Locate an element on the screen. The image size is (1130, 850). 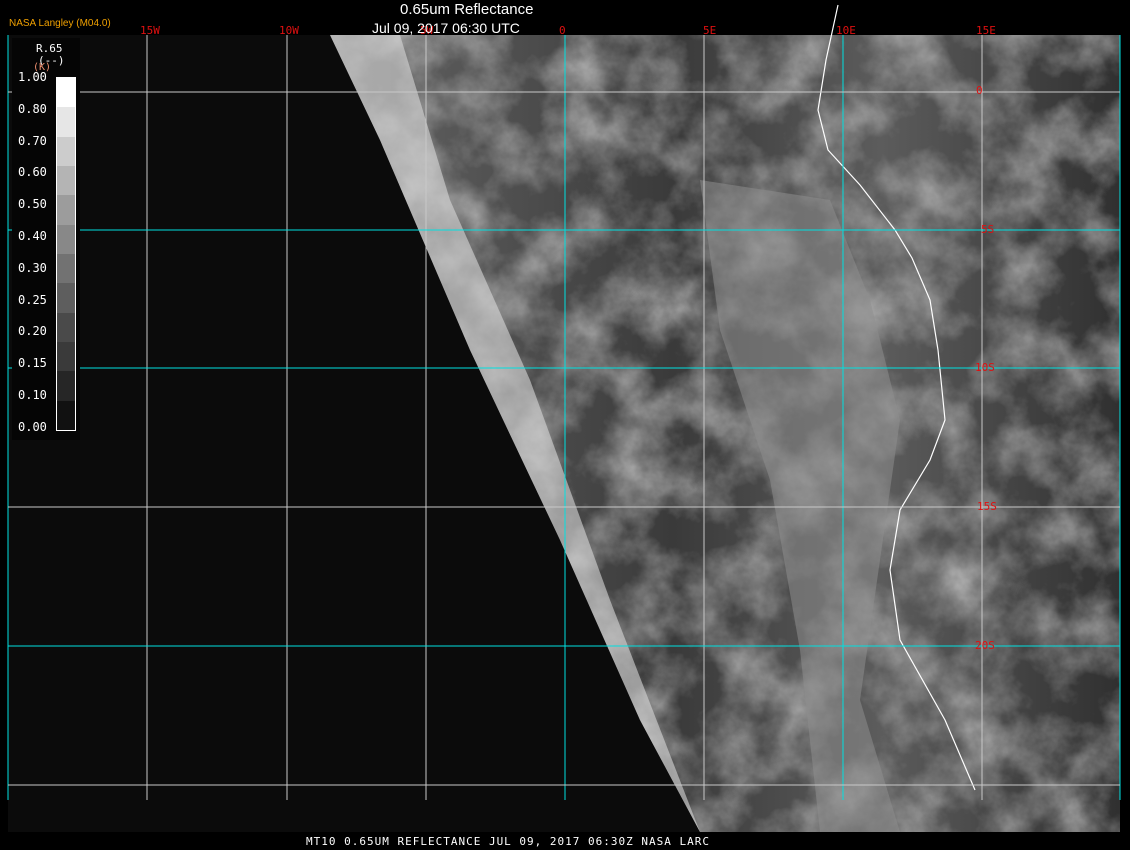
lon-label: 10E is located at coordinates (846, 30).